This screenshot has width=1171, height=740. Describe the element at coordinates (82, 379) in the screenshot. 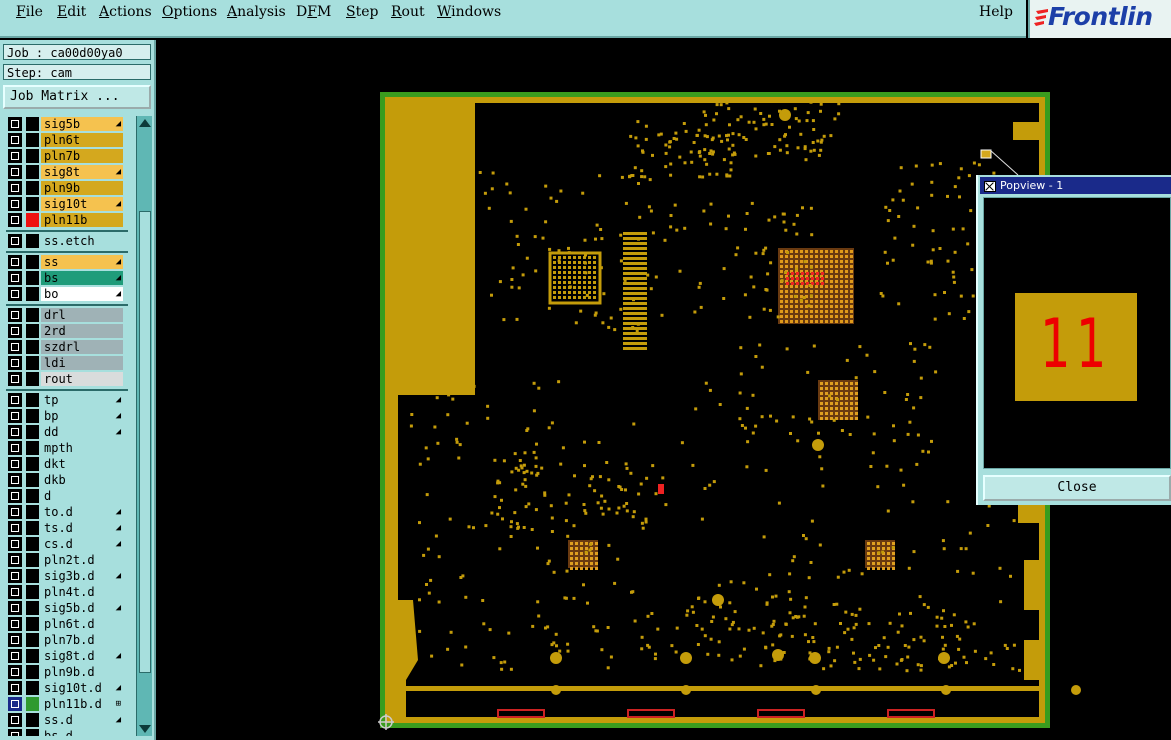

I see `layer-name: rout` at that location.